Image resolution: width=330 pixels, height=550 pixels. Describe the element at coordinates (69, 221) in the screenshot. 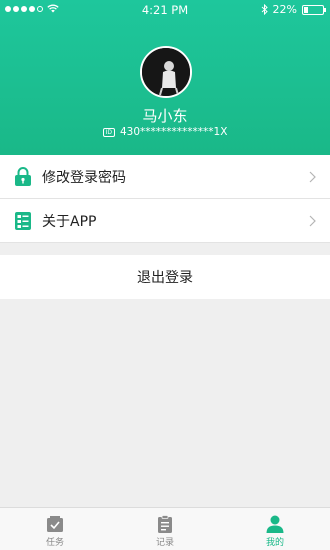

I see `about-app-label: 关于APP` at that location.